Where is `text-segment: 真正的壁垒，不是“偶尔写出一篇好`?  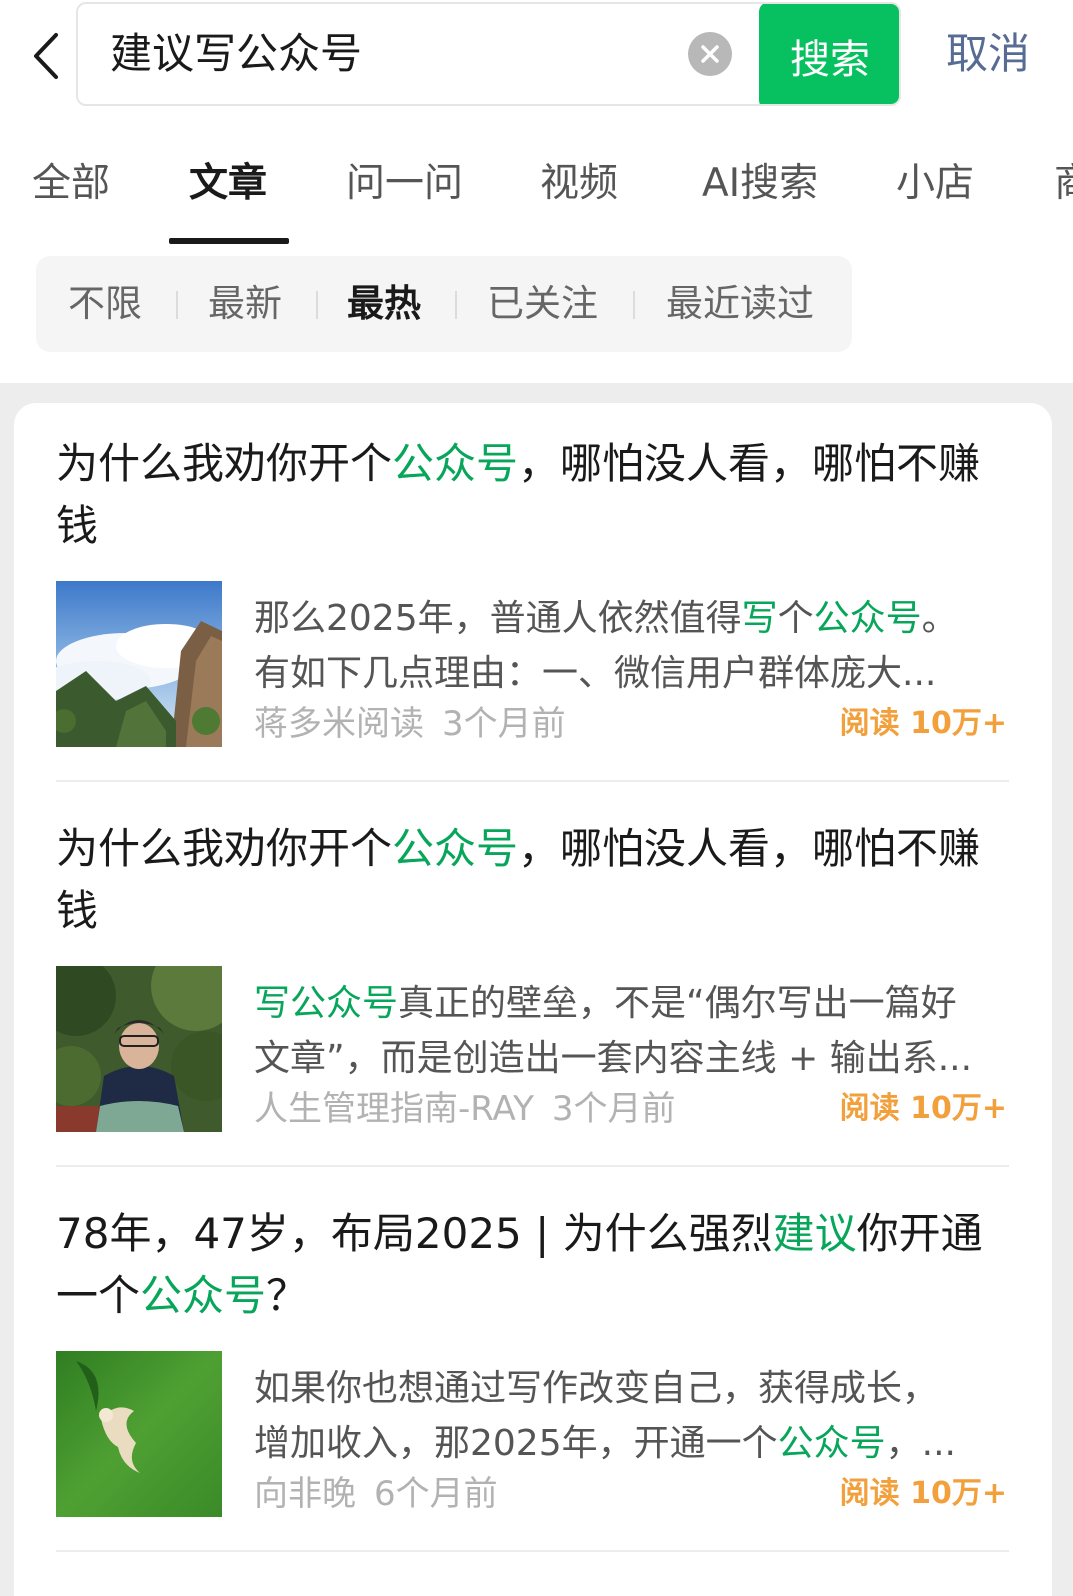 text-segment: 真正的壁垒，不是“偶尔写出一篇好 is located at coordinates (677, 1003).